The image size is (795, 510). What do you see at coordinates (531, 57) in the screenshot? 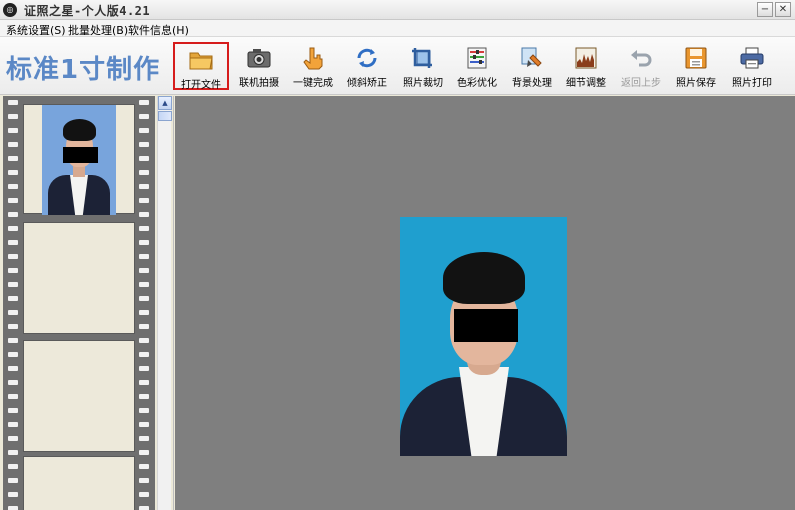
I see `background-brush-icon` at bounding box center [531, 57].